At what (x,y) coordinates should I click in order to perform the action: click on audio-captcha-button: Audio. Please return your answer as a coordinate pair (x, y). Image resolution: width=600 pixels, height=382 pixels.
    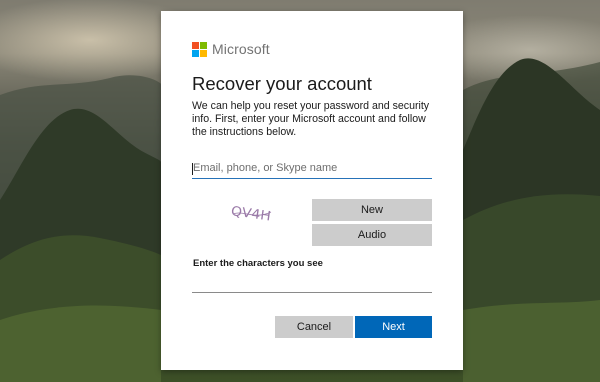
    Looking at the image, I should click on (372, 235).